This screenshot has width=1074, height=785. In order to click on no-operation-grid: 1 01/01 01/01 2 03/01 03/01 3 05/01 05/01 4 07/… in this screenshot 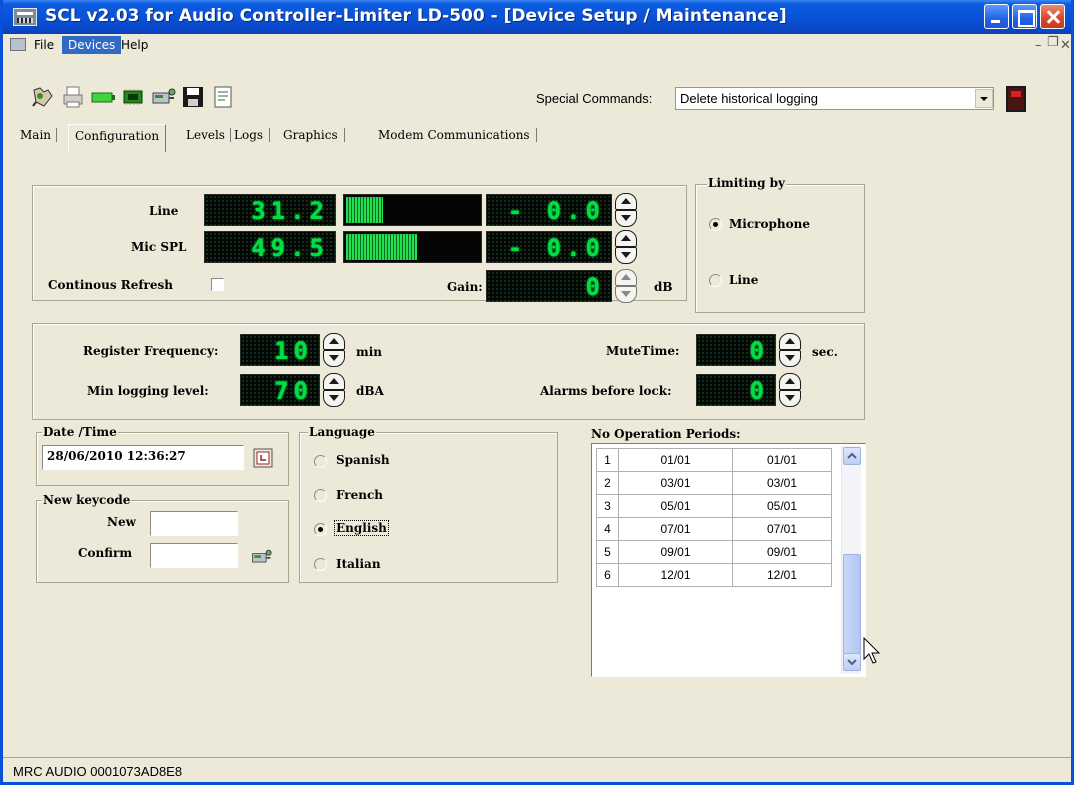, I will do `click(728, 560)`.